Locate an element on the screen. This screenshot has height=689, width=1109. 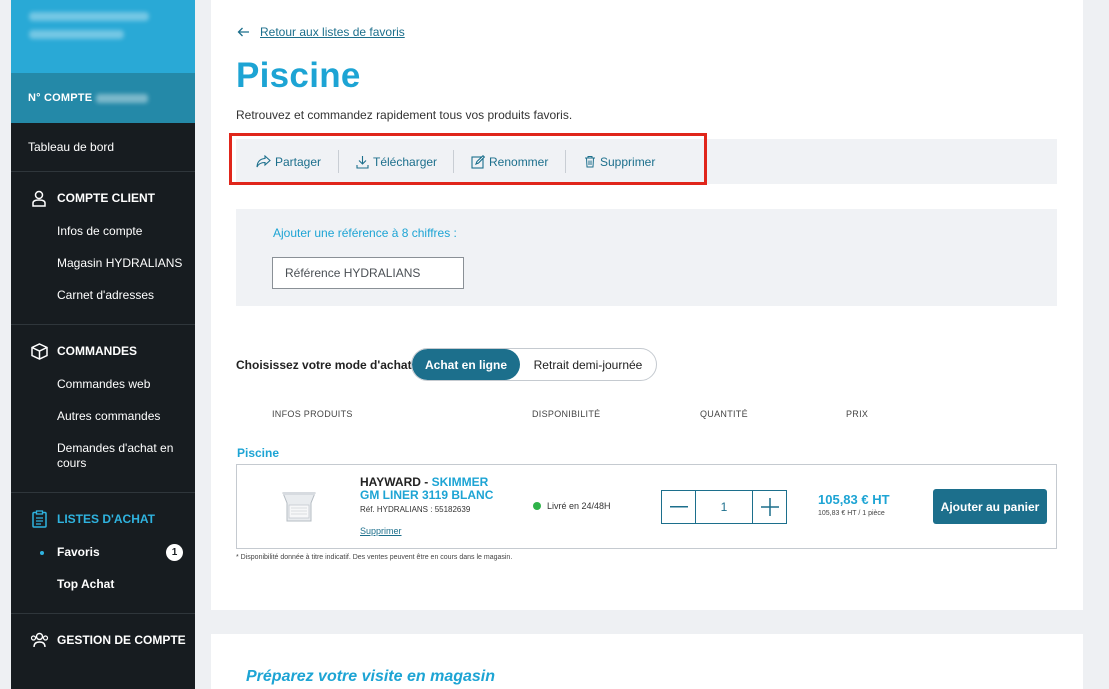
sidebar-brand-area is located at coordinates (103, 36).